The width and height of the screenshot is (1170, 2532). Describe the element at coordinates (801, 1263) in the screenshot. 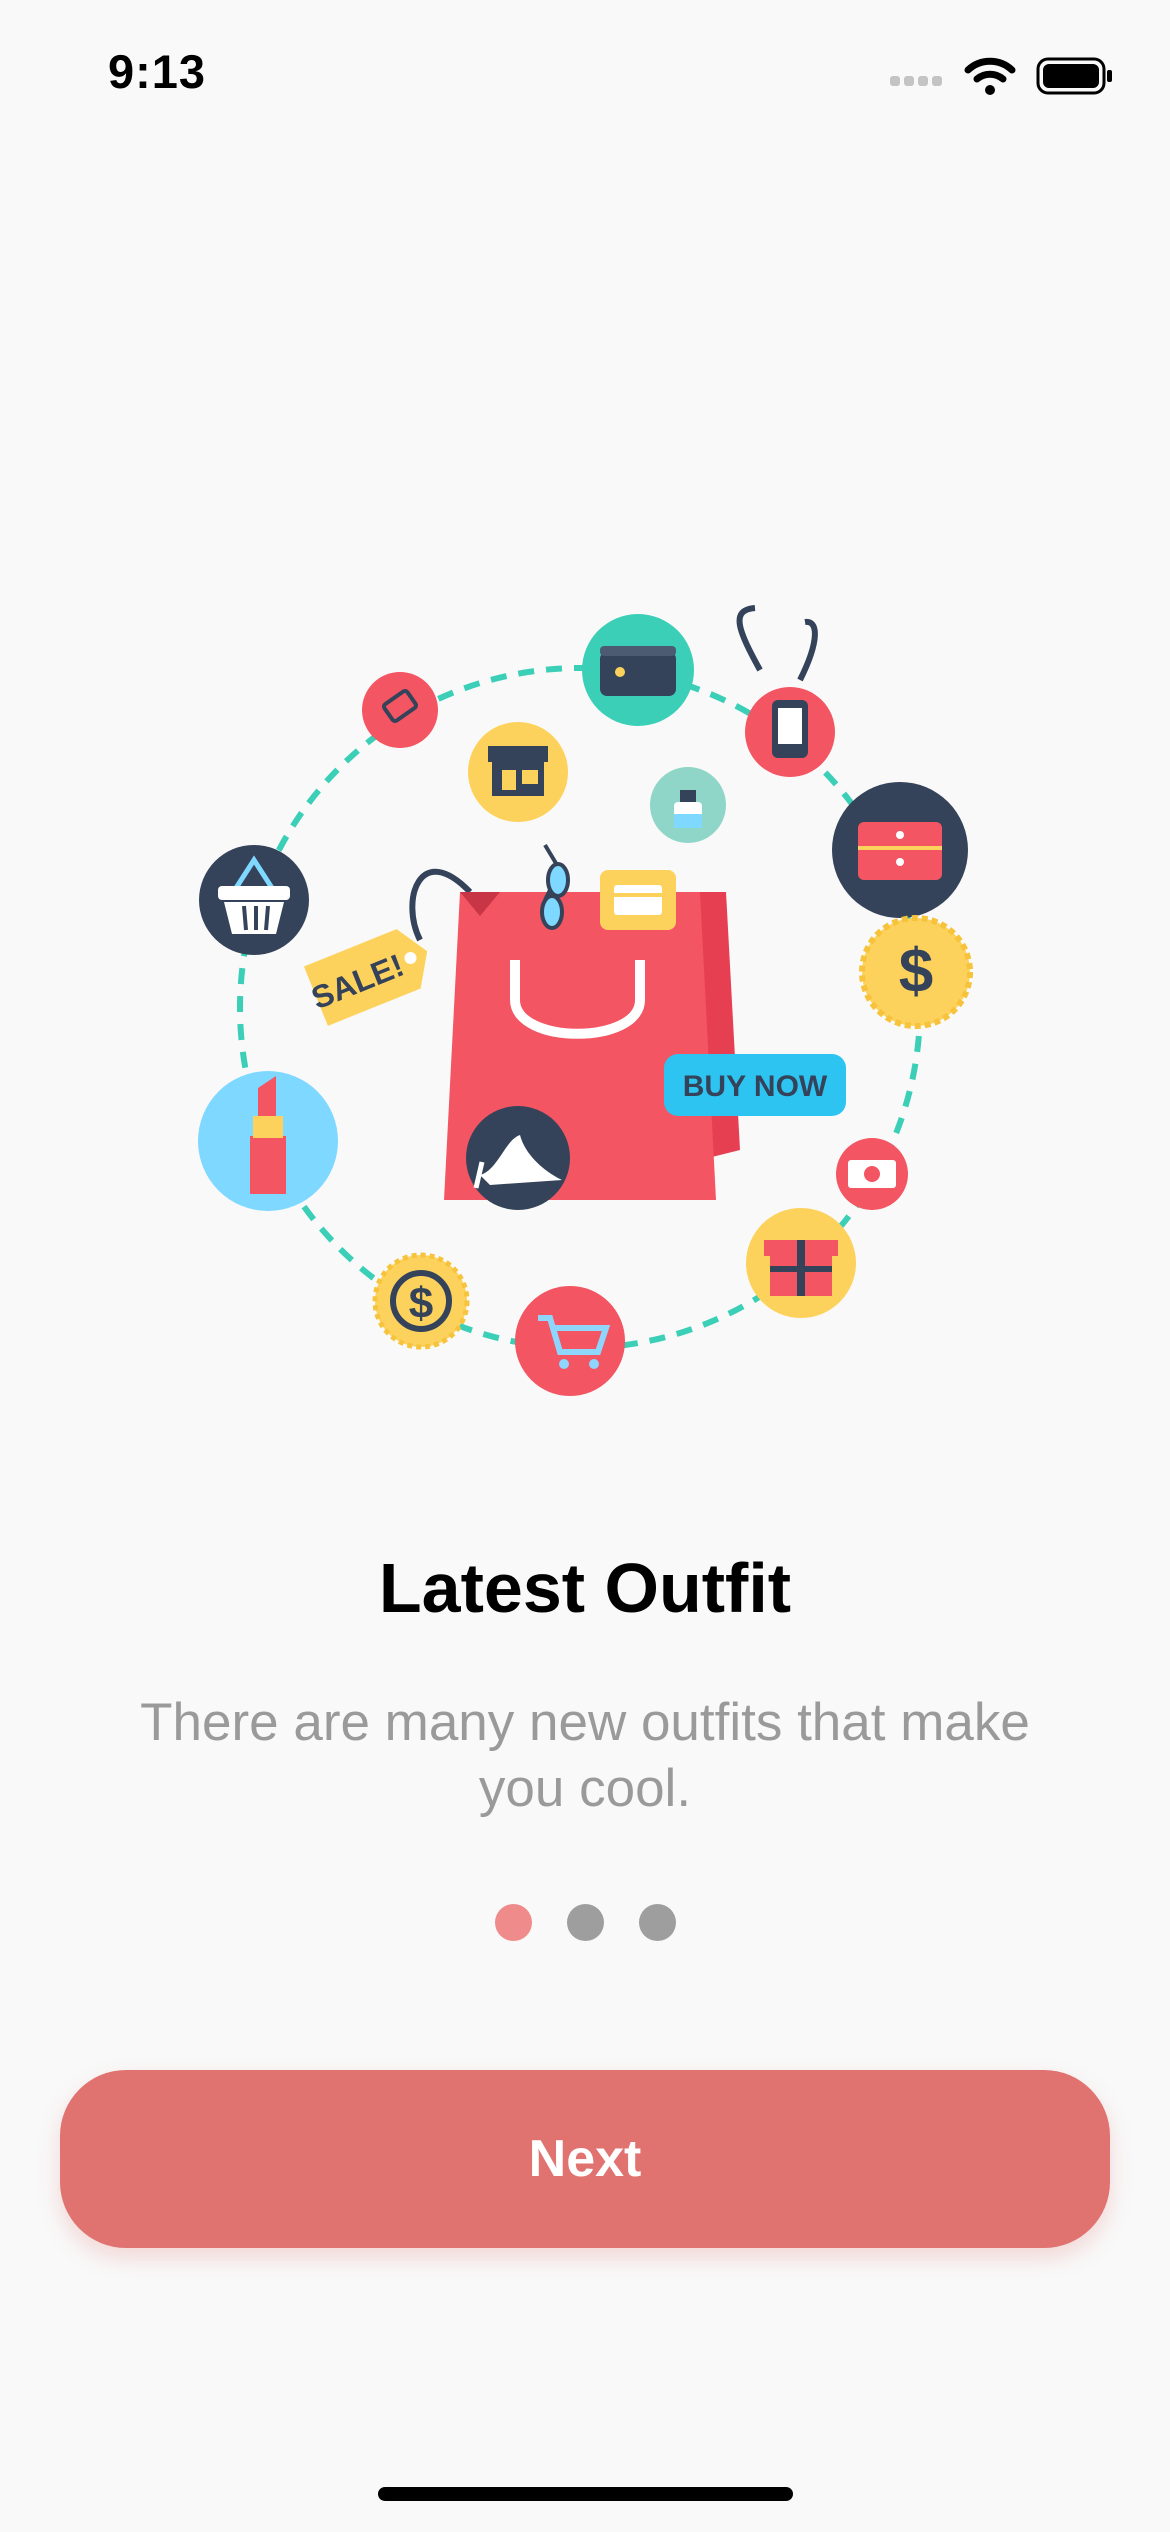

I see `gift-icon` at that location.